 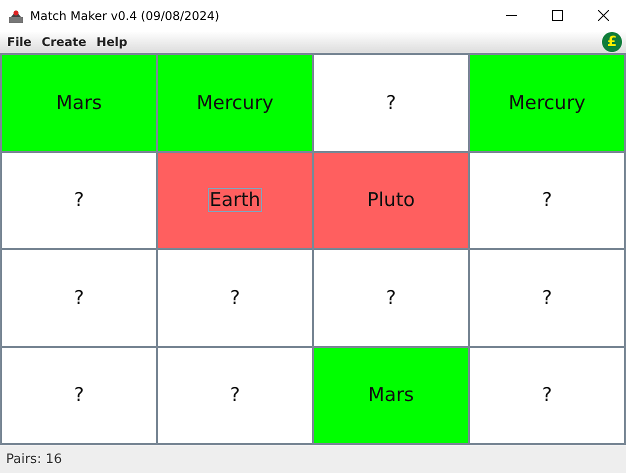 What do you see at coordinates (19, 42) in the screenshot?
I see `menu-item: File` at bounding box center [19, 42].